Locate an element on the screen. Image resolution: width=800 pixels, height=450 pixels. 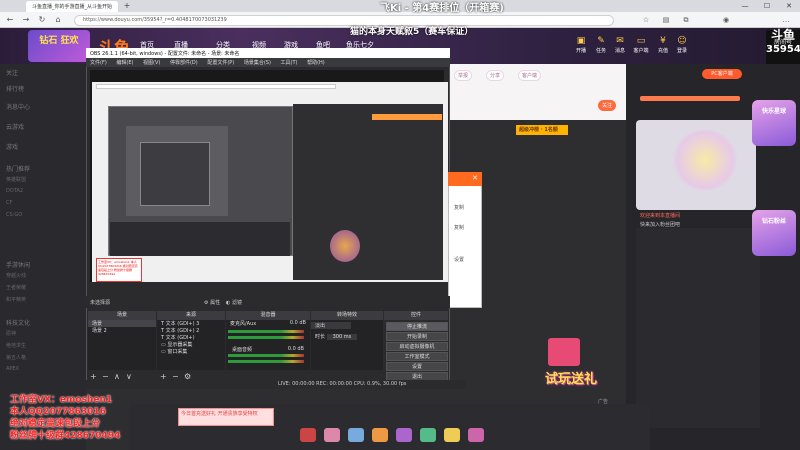
profile-icon: ◉ is located at coordinates (726, 20).